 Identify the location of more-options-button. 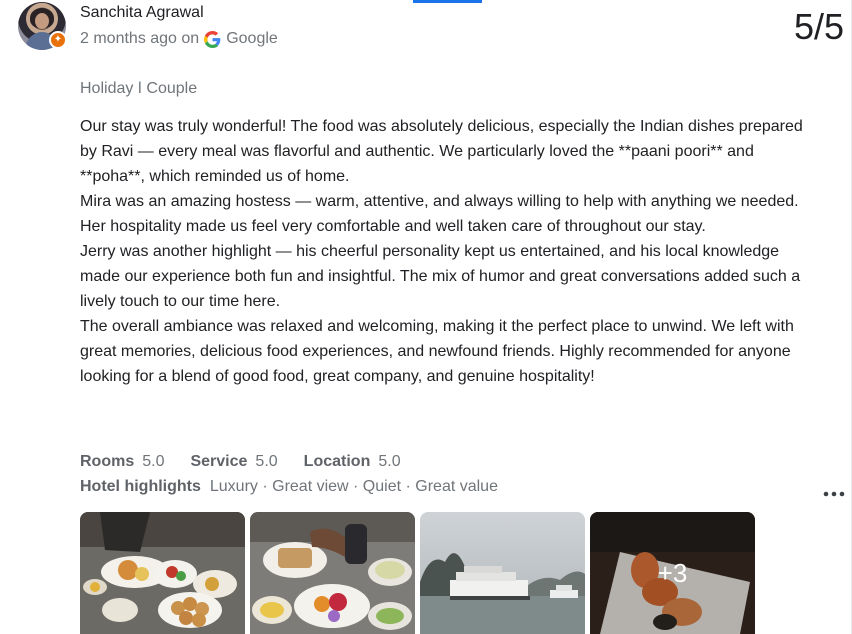
(834, 494).